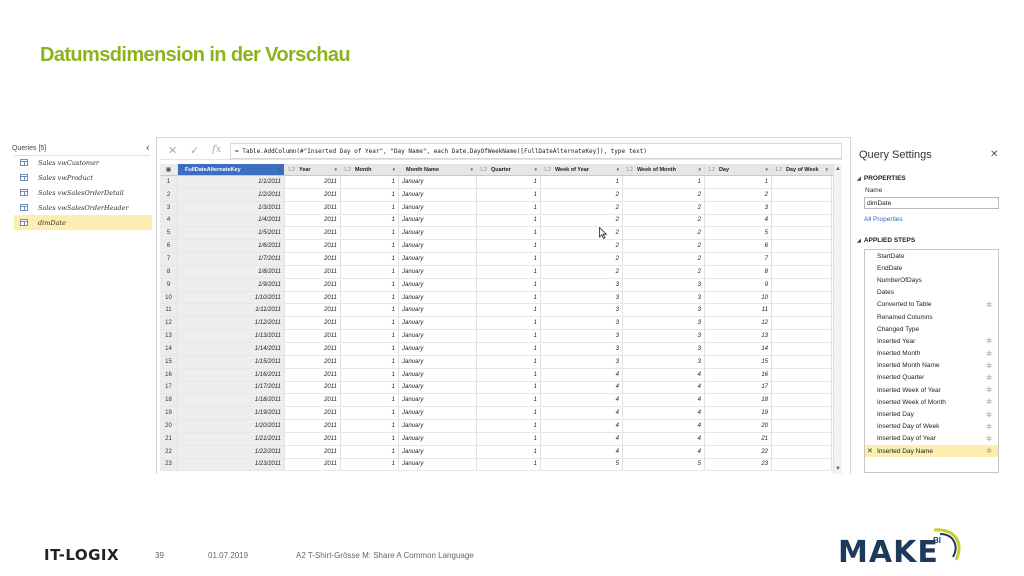  What do you see at coordinates (738, 426) in the screenshot?
I see `table-cell: 20` at bounding box center [738, 426].